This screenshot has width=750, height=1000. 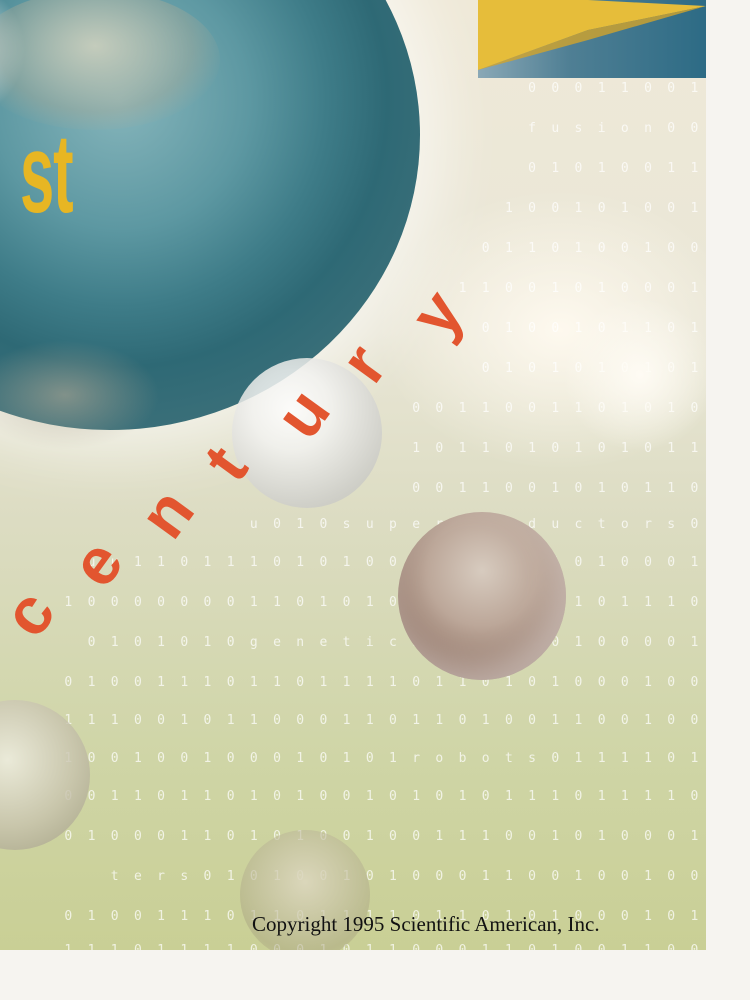 I want to click on binary-row: 100100100010101robots0111101, so click(x=353, y=759).